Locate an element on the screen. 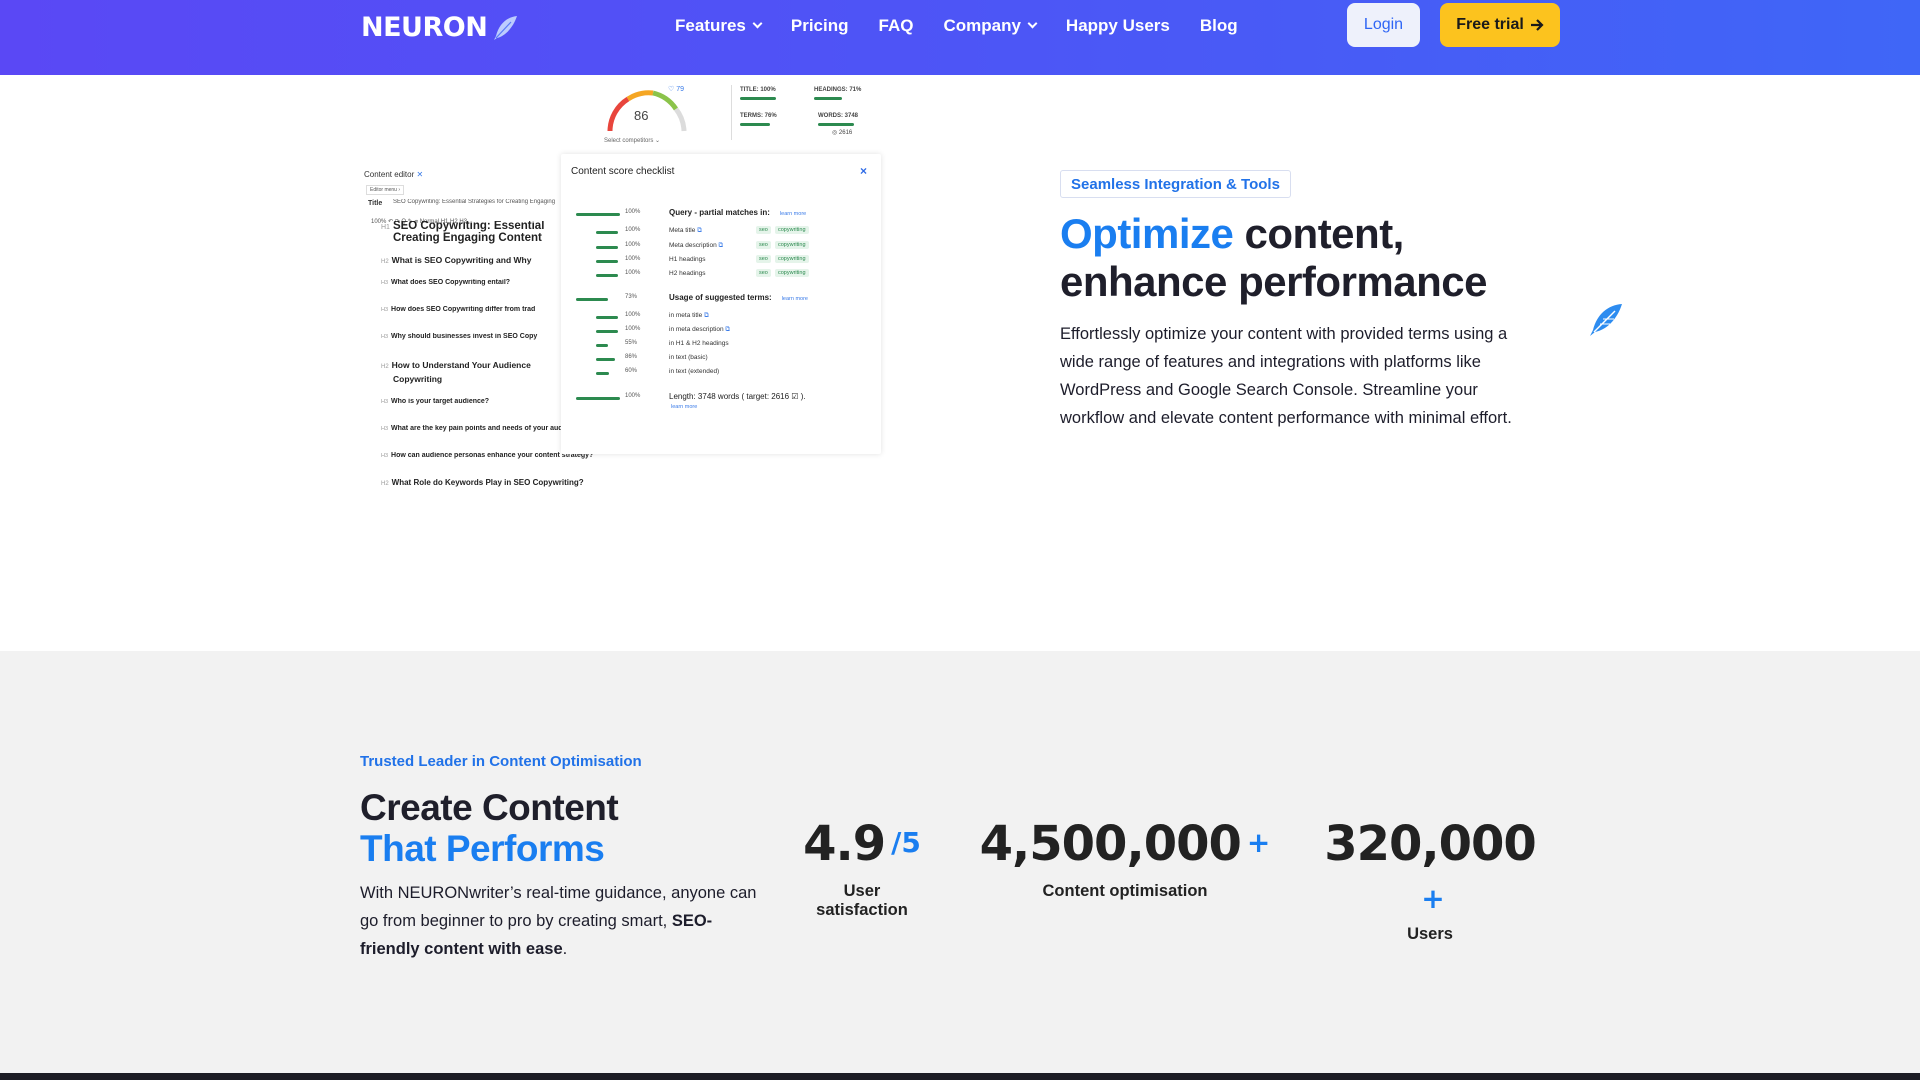 This screenshot has width=1920, height=1080. checklist-row: 100% H1 headings seo copywriting is located at coordinates (721, 262).